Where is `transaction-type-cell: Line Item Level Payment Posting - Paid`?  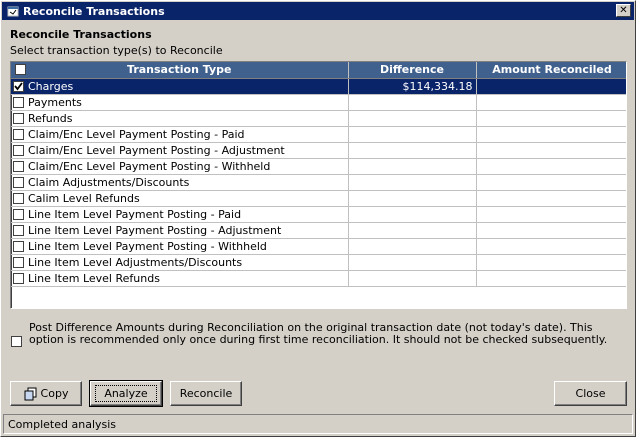 transaction-type-cell: Line Item Level Payment Posting - Paid is located at coordinates (180, 214).